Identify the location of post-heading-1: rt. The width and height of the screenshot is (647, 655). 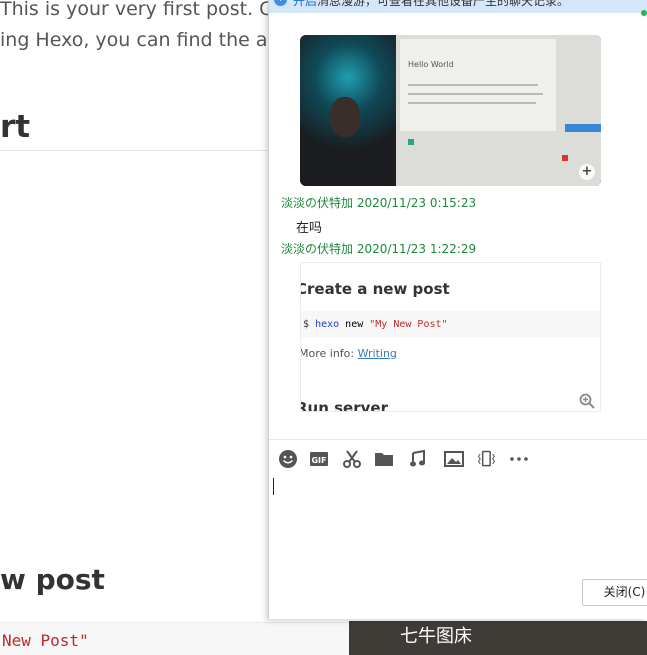
(15, 127).